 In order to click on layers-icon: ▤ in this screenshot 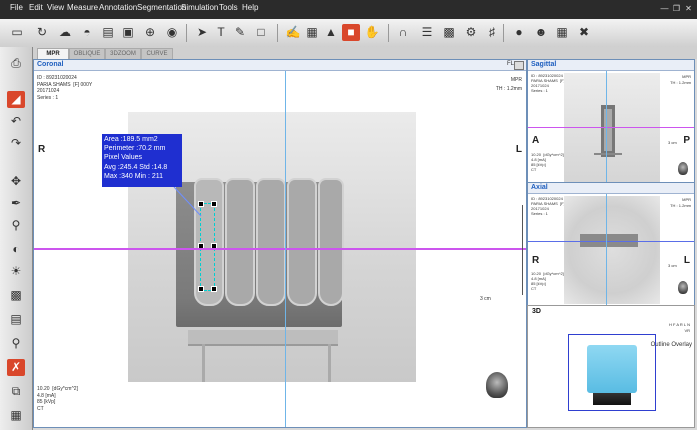, I will do `click(16, 319)`.